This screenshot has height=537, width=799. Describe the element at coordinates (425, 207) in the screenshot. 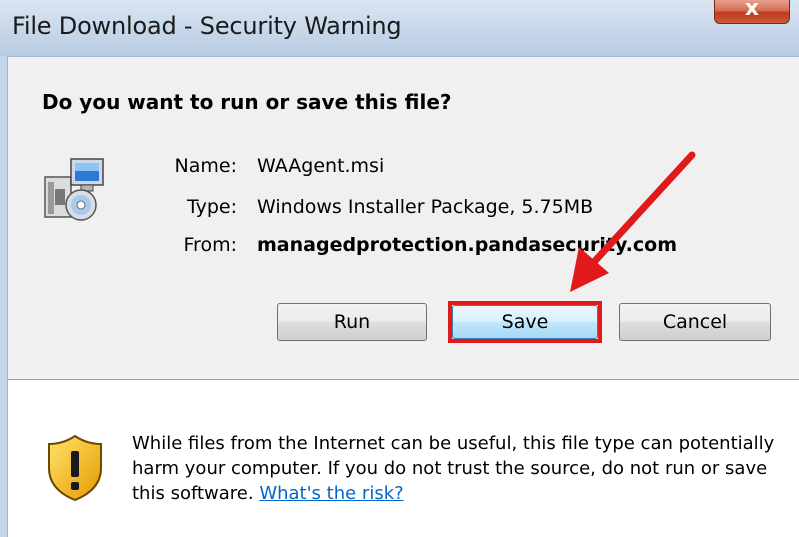

I see `file-type: Windows Installer Package, 5.75MB` at that location.